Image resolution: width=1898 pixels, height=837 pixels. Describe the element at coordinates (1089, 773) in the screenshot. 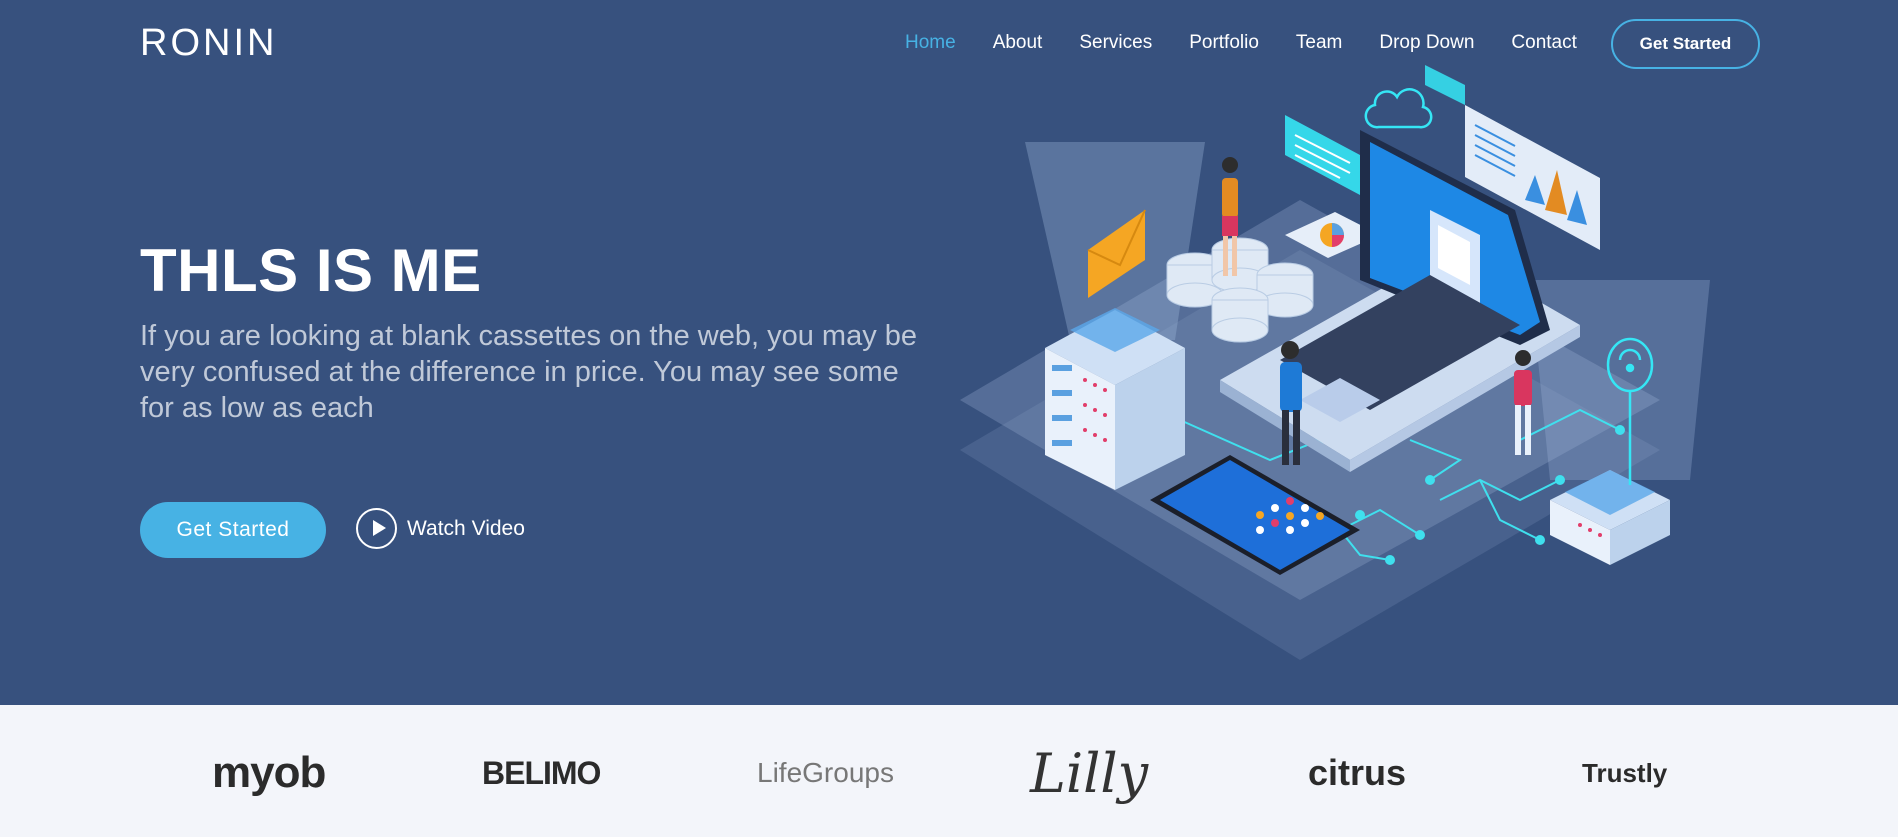

I see `client-logo-lilly: Lilly` at that location.